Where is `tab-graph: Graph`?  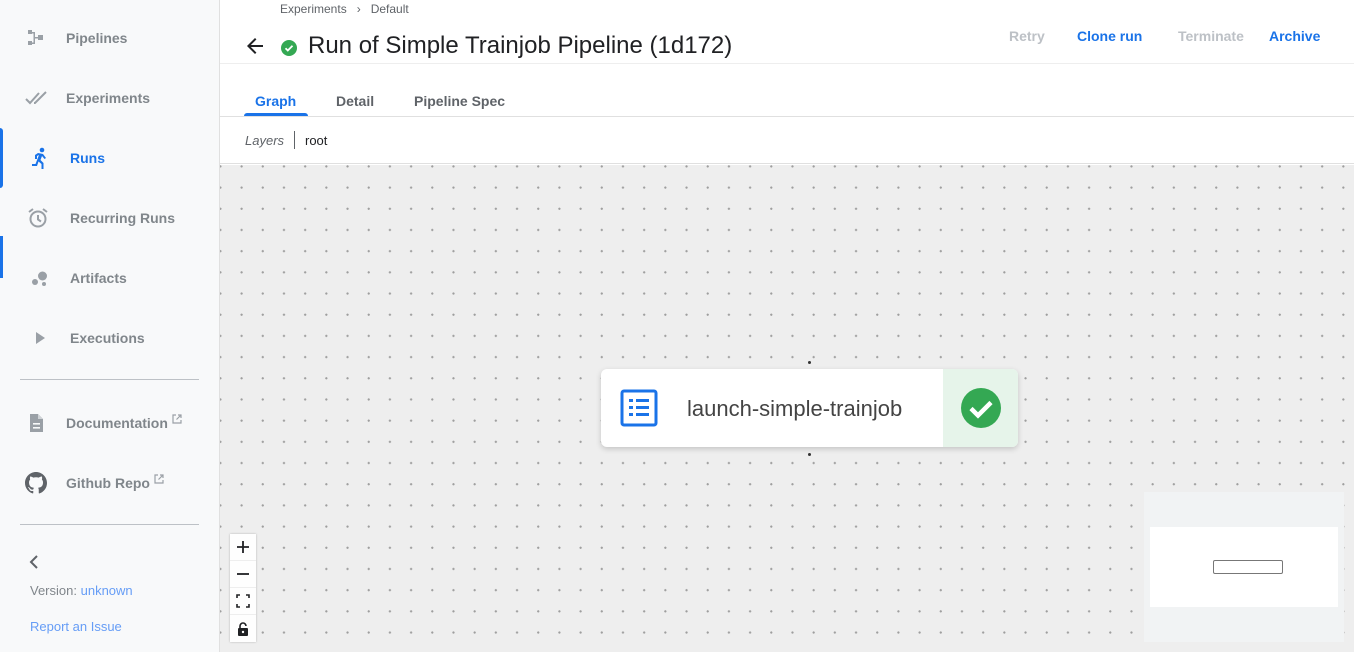 tab-graph: Graph is located at coordinates (275, 101).